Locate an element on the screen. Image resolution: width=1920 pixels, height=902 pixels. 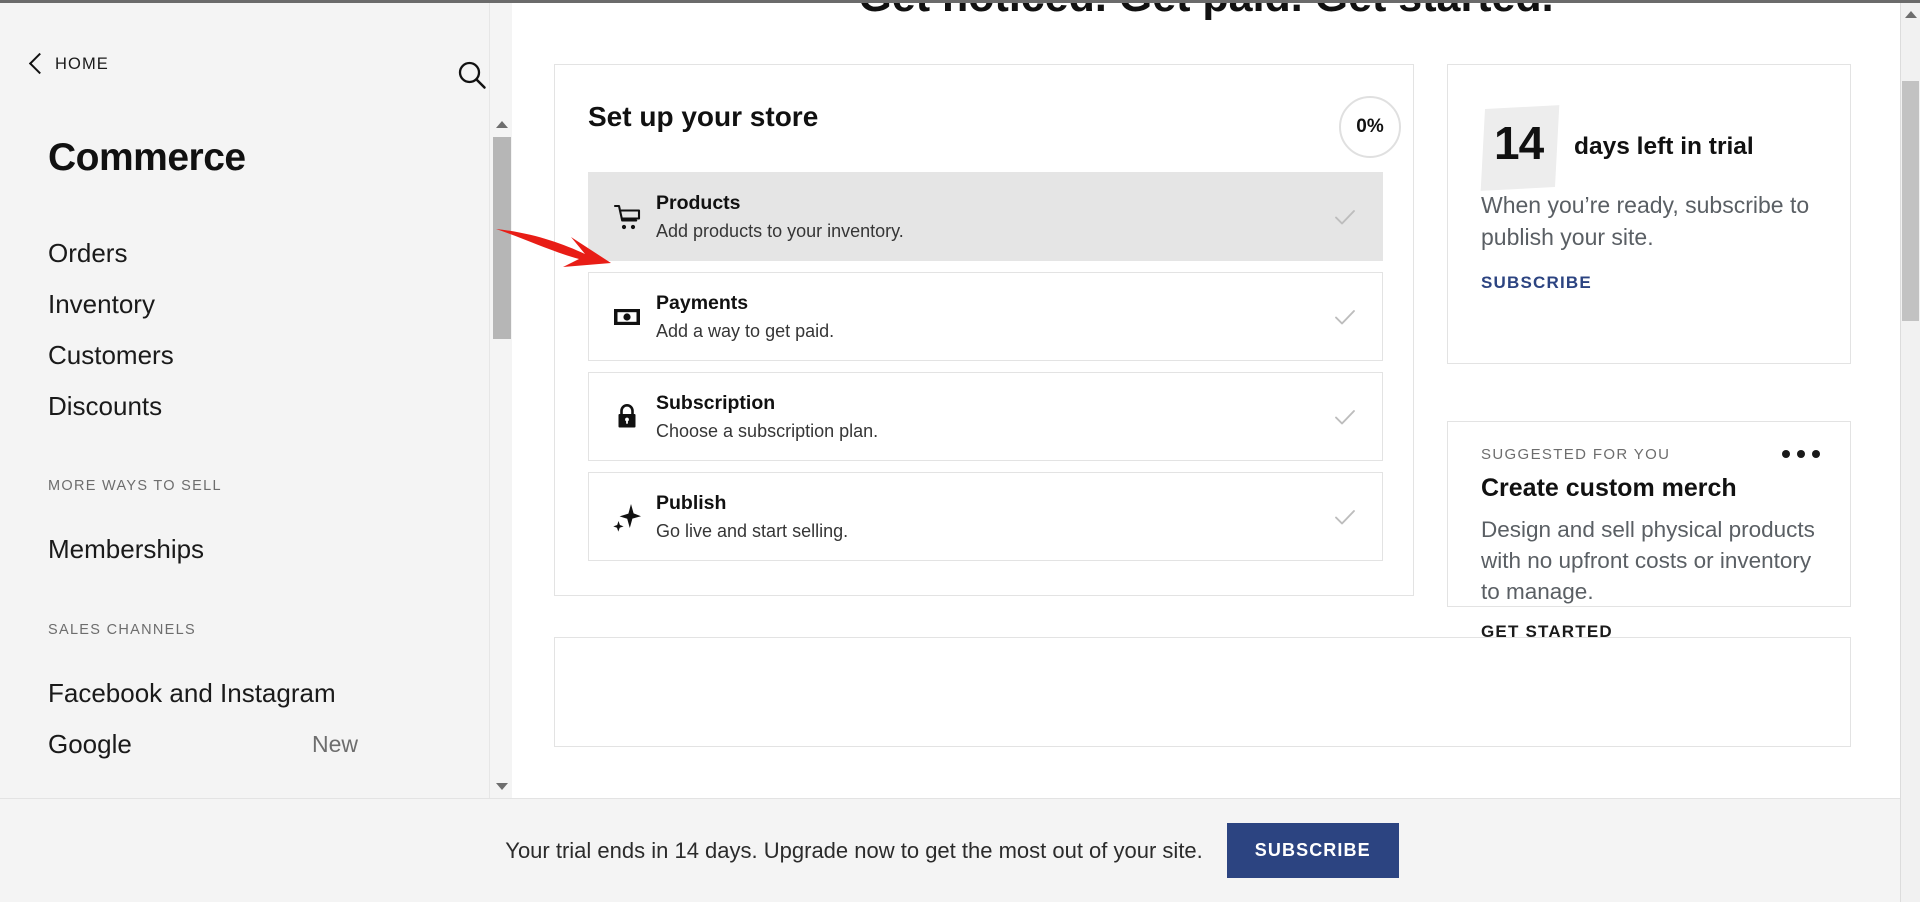
sidebar-item-google: Google New is located at coordinates (248, 744).